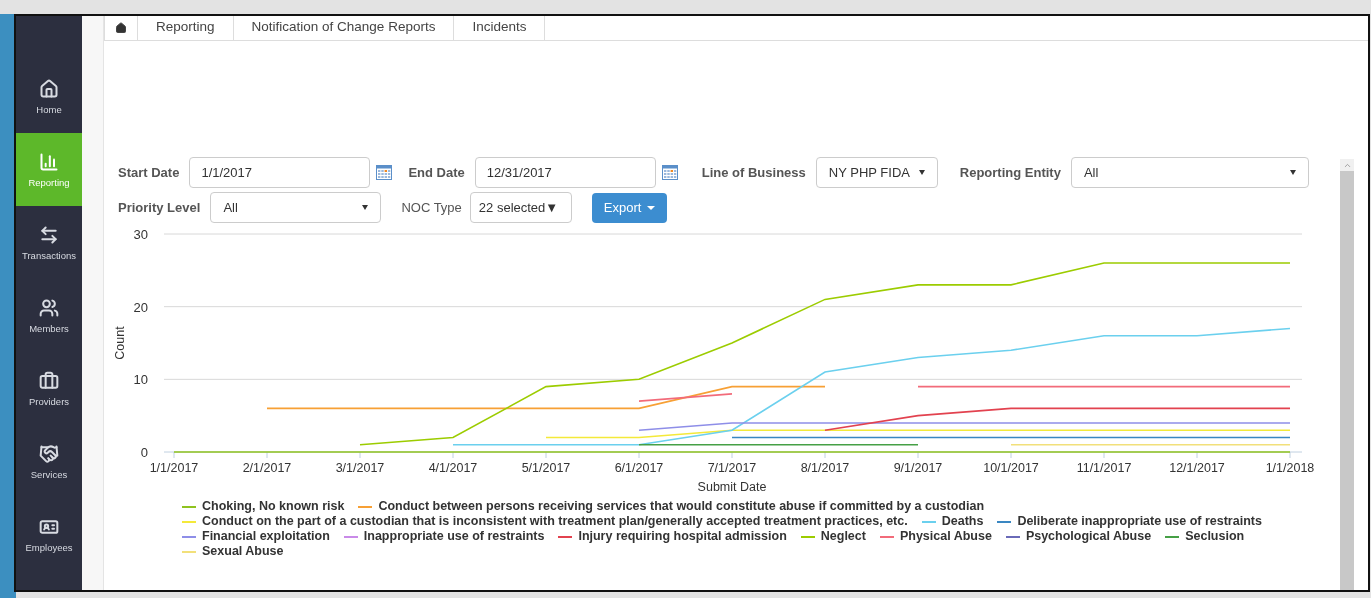  Describe the element at coordinates (49, 307) in the screenshot. I see `users-icon` at that location.